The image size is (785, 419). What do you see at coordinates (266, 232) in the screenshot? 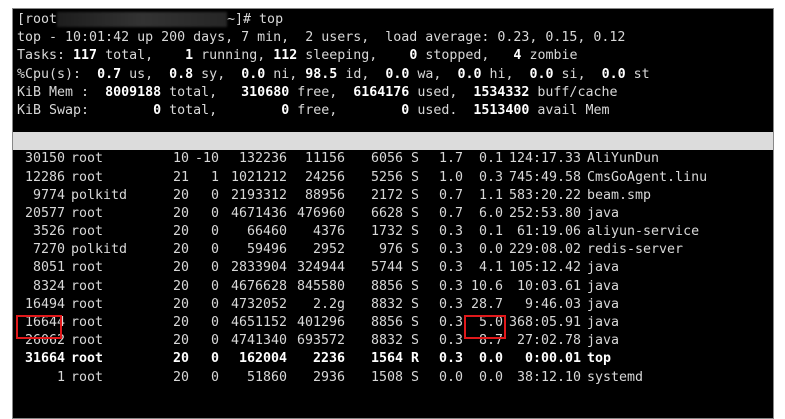
I see `cell-virt: 66460` at bounding box center [266, 232].